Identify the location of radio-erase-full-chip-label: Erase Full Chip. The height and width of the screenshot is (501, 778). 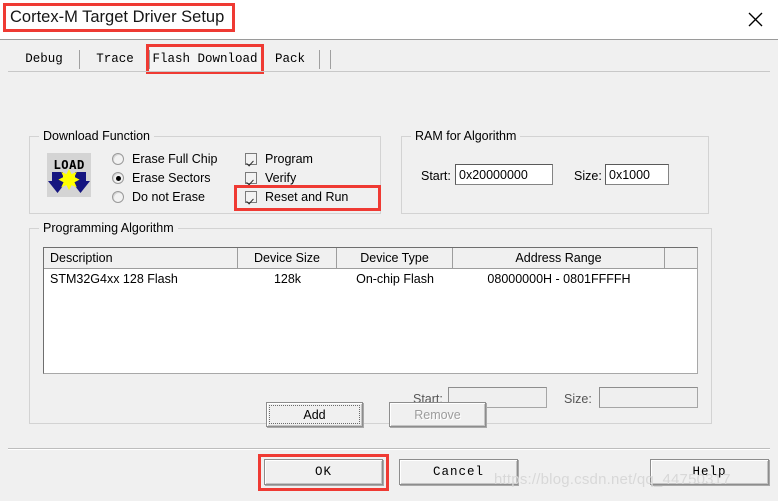
(175, 159).